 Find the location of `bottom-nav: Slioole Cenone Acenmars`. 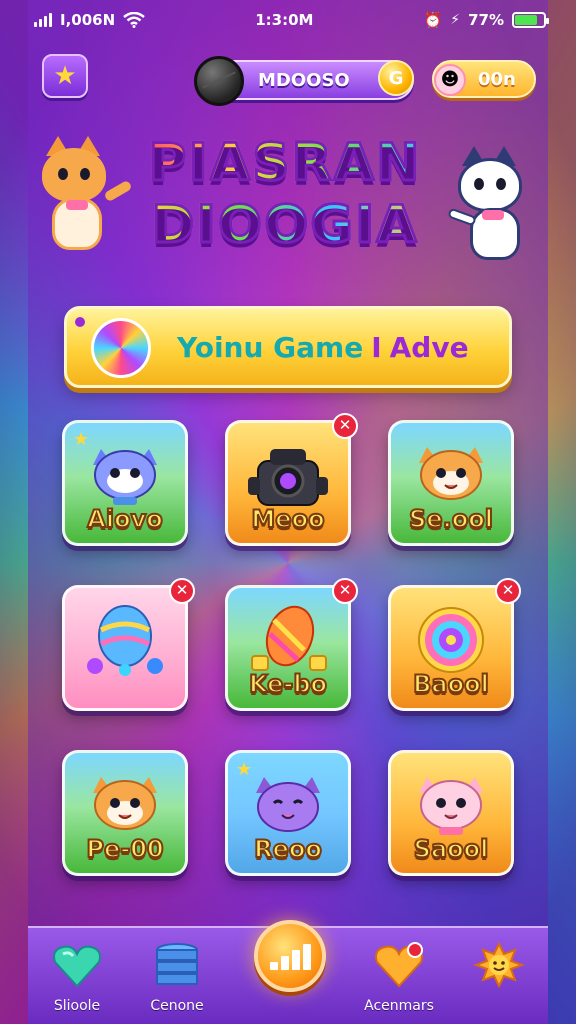

bottom-nav: Slioole Cenone Acenmars is located at coordinates (288, 972).